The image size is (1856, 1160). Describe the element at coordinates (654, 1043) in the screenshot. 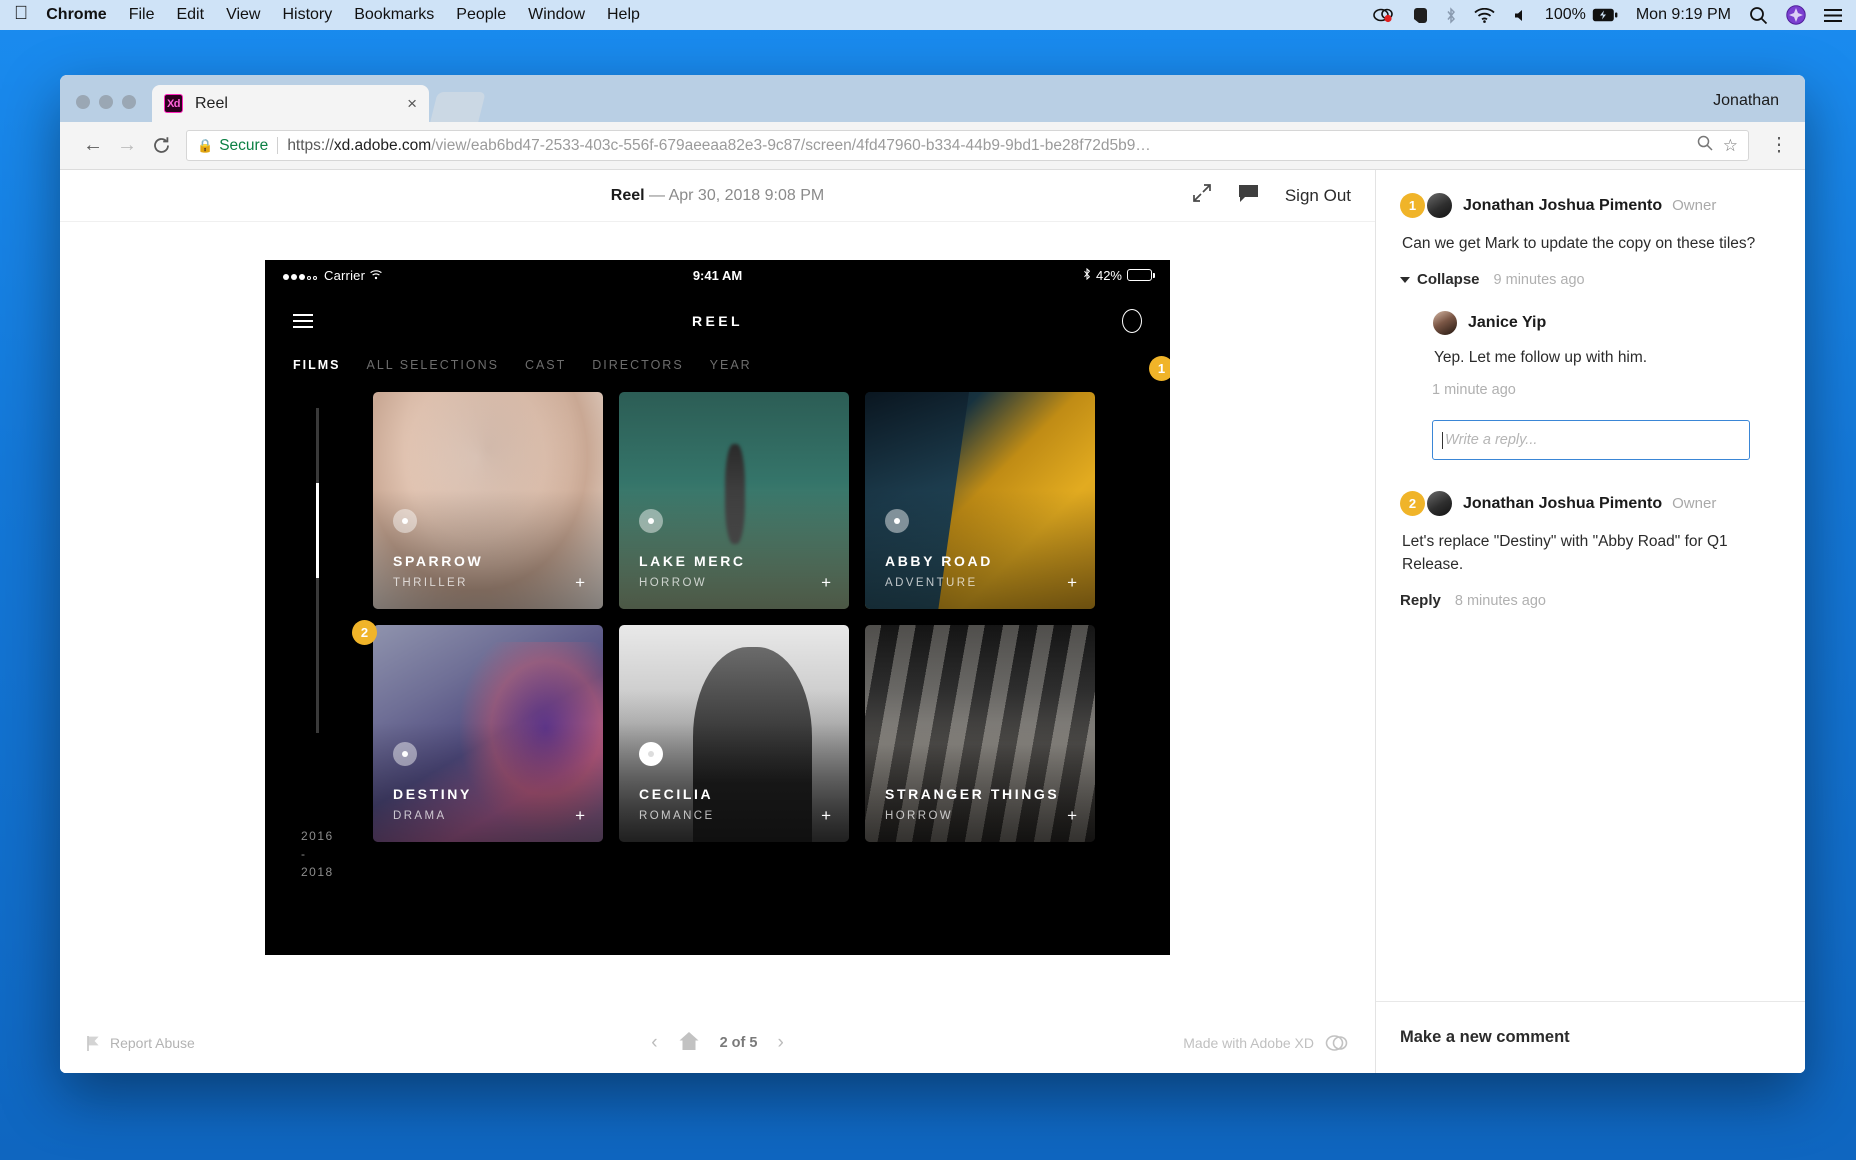

I see `prev-screen-icon: ‹` at that location.